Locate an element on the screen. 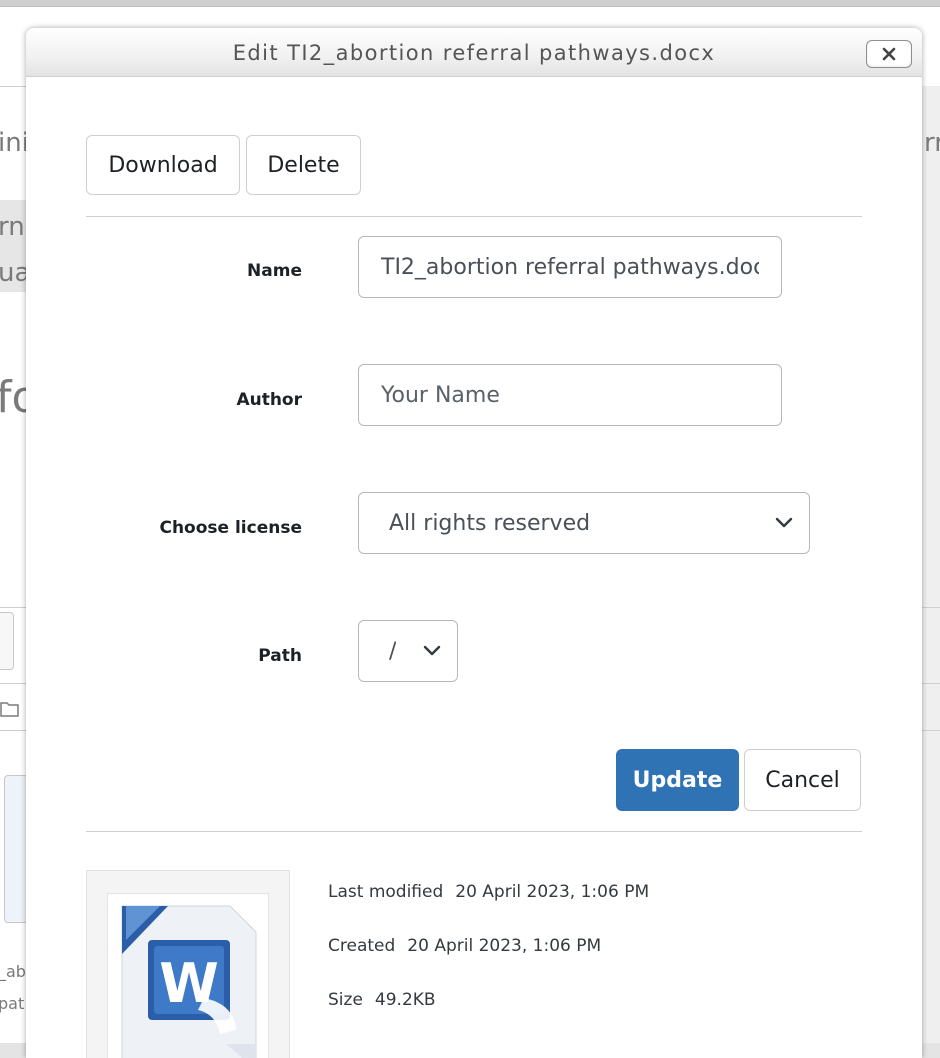 This screenshot has width=940, height=1058. created-value: 20 April 2023, 1:06 PM is located at coordinates (504, 946).